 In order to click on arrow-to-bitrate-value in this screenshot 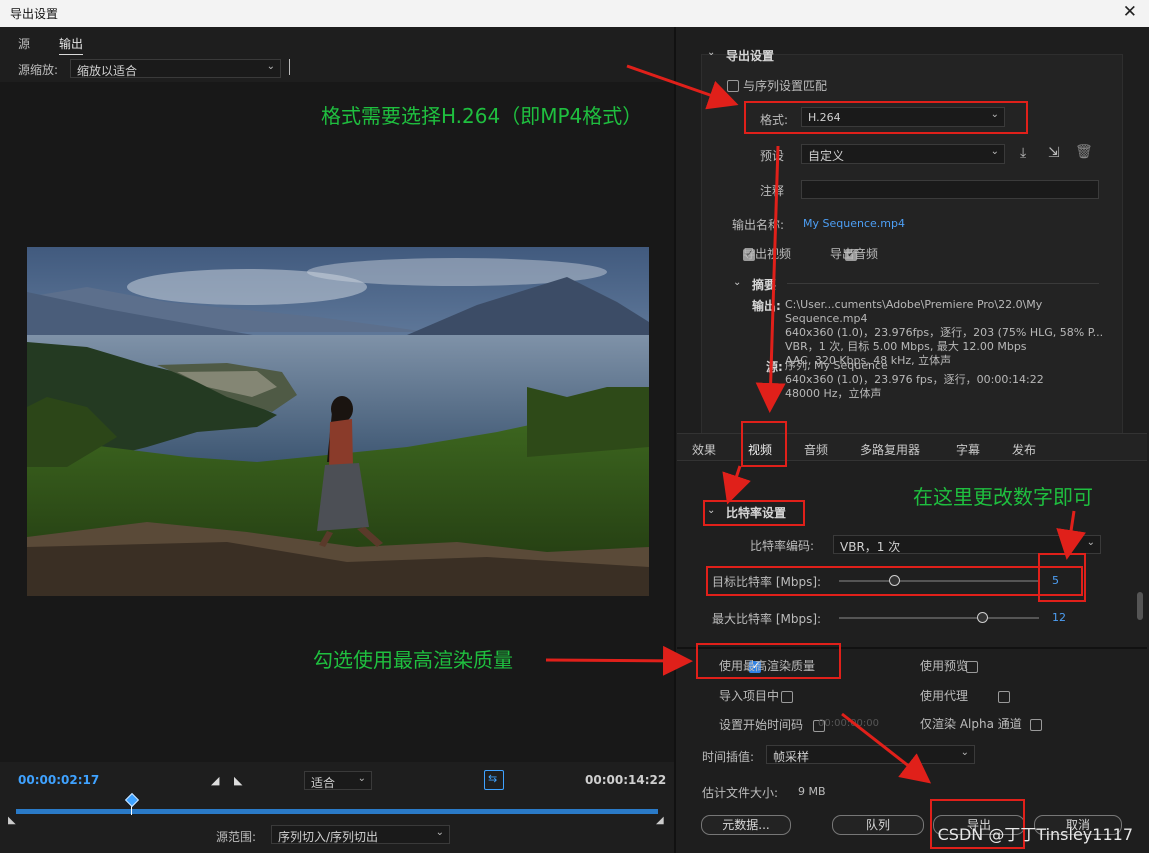, I will do `click(1071, 535)`.